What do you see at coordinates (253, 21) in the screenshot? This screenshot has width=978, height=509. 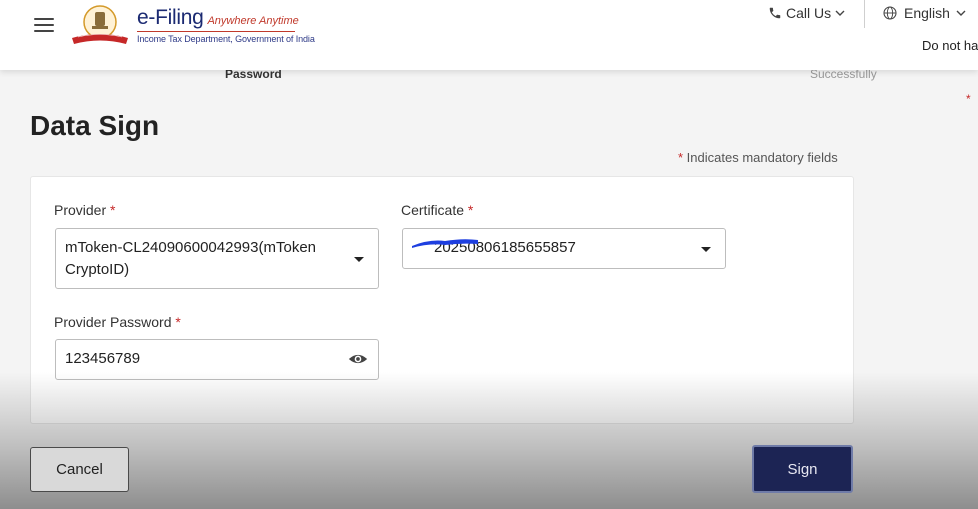 I see `brand-tagline: Anywhere Anytime` at bounding box center [253, 21].